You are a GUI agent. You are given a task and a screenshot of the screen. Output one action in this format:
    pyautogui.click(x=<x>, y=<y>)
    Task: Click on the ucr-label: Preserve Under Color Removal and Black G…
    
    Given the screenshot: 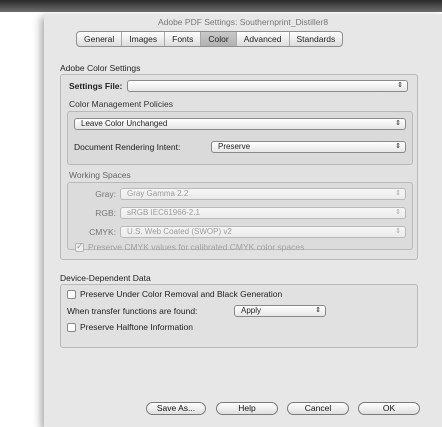 What is the action you would take?
    pyautogui.click(x=181, y=294)
    